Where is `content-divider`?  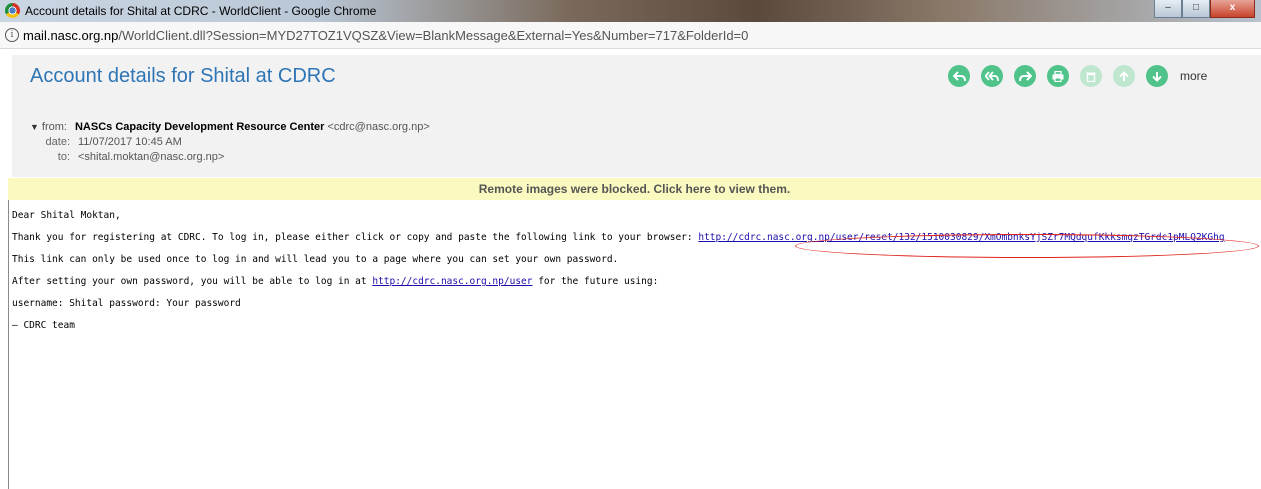 content-divider is located at coordinates (8, 333).